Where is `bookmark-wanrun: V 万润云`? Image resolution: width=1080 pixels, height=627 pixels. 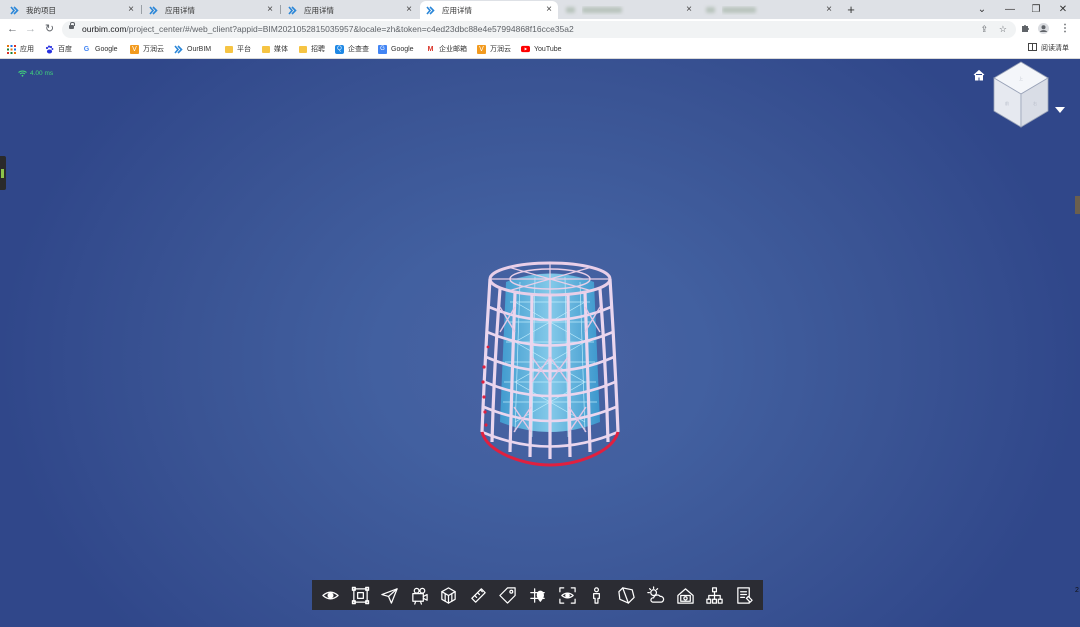 bookmark-wanrun: V 万润云 is located at coordinates (147, 49).